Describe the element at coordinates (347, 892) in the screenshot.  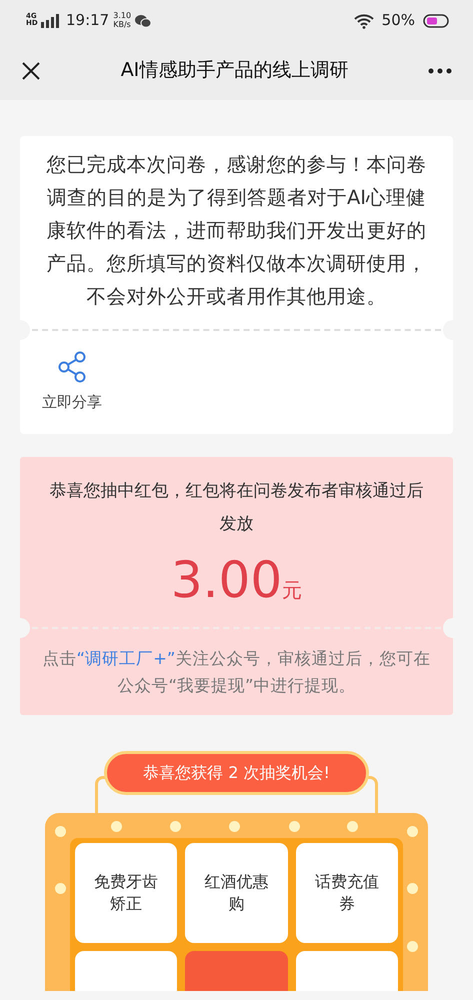
I see `prize-tile: 话费充值券` at that location.